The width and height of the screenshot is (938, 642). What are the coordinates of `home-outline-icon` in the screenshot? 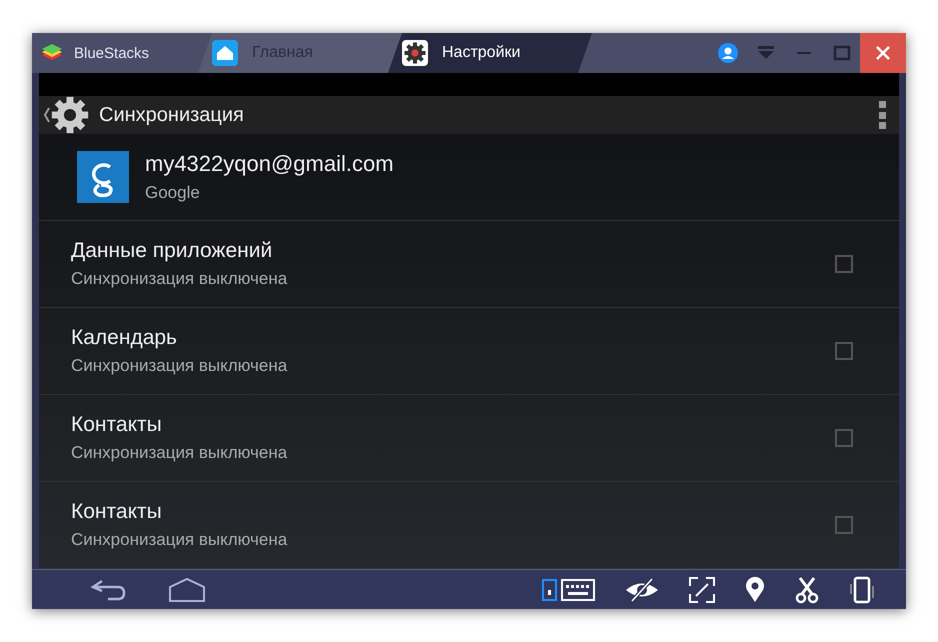 It's located at (187, 589).